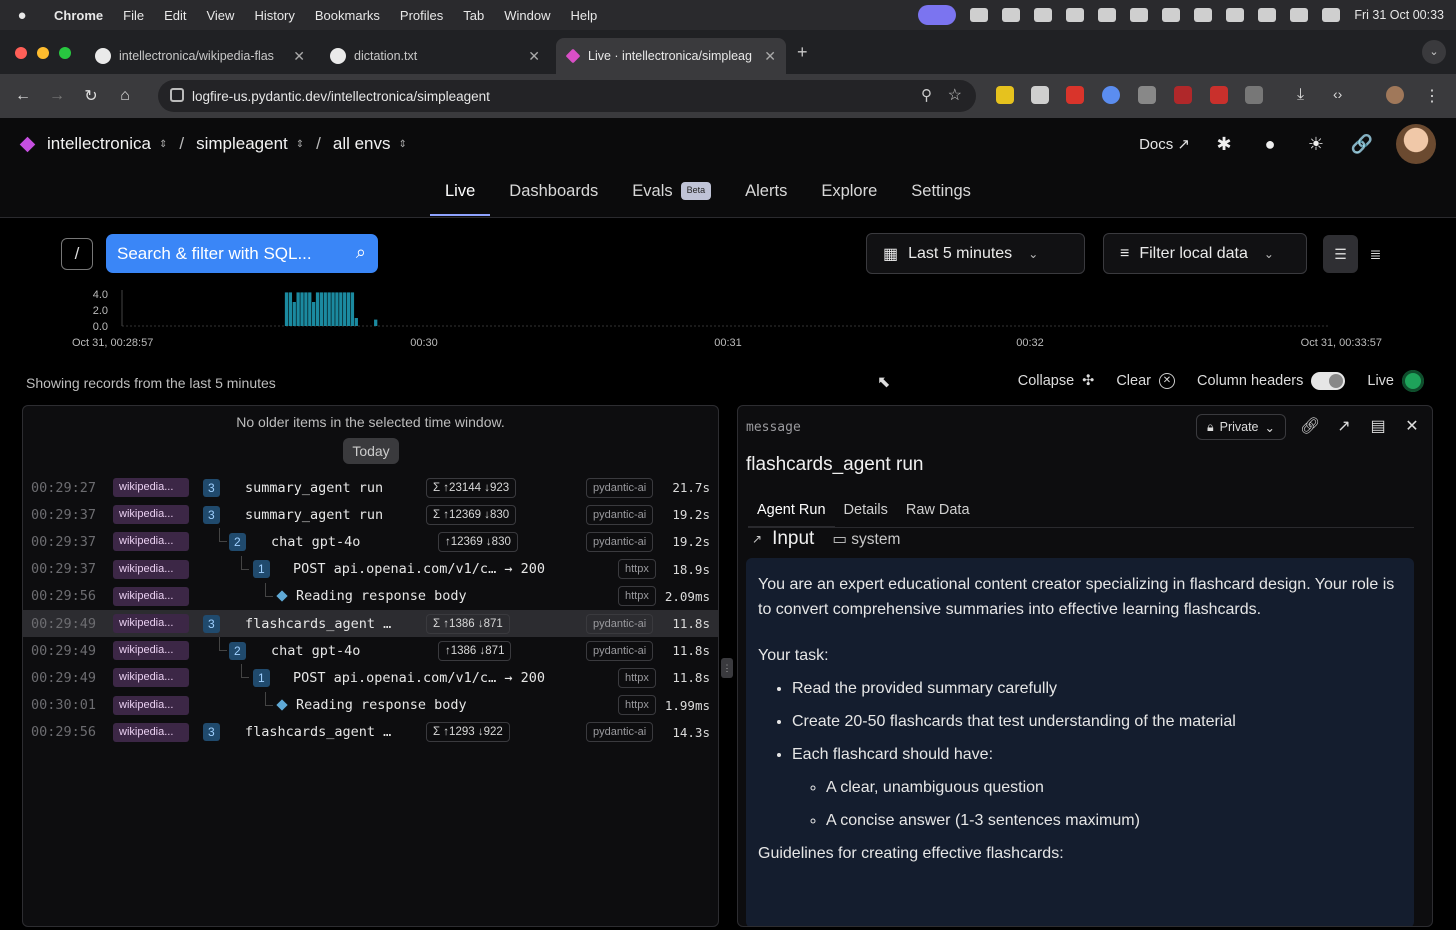  I want to click on column-headers-toggle: Column headers, so click(1271, 381).